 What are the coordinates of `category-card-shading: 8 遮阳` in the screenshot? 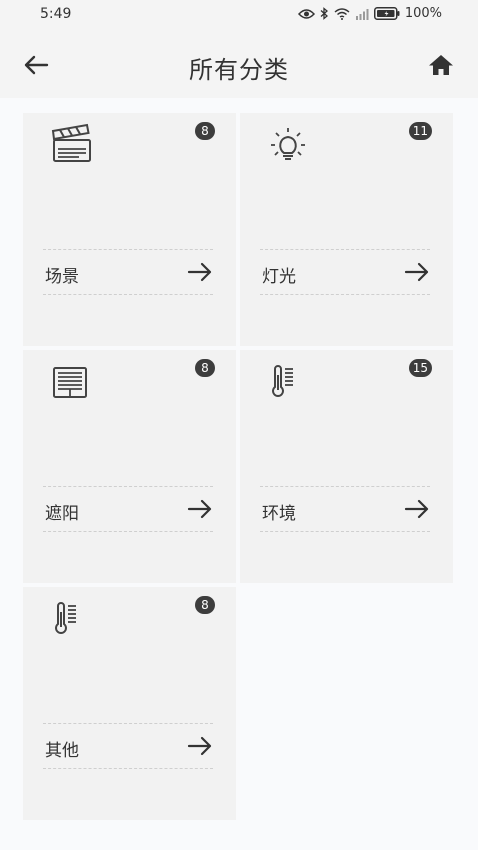 It's located at (129, 466).